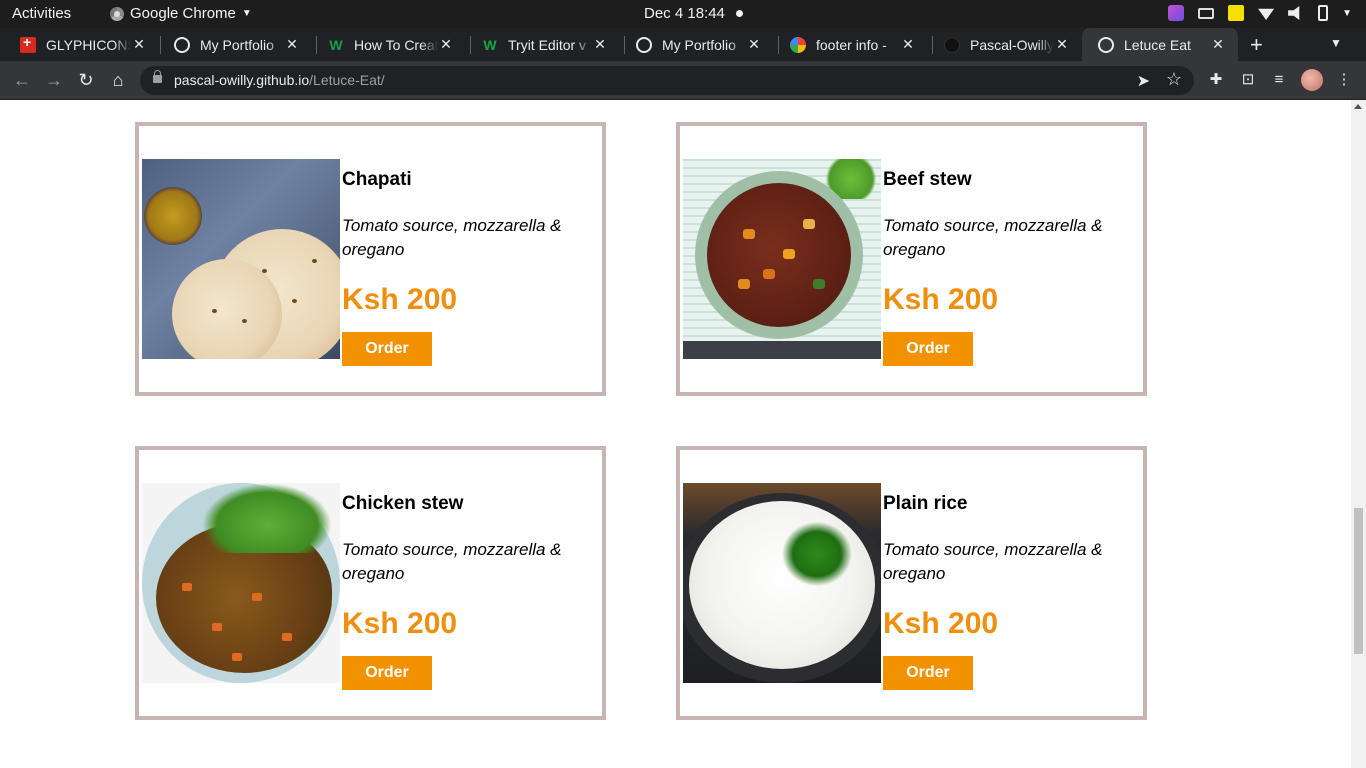 This screenshot has width=1366, height=768. Describe the element at coordinates (667, 80) in the screenshot. I see `address-bar: pascal-owilly.github.io/Letuce-Eat/ ➤ ☆` at that location.